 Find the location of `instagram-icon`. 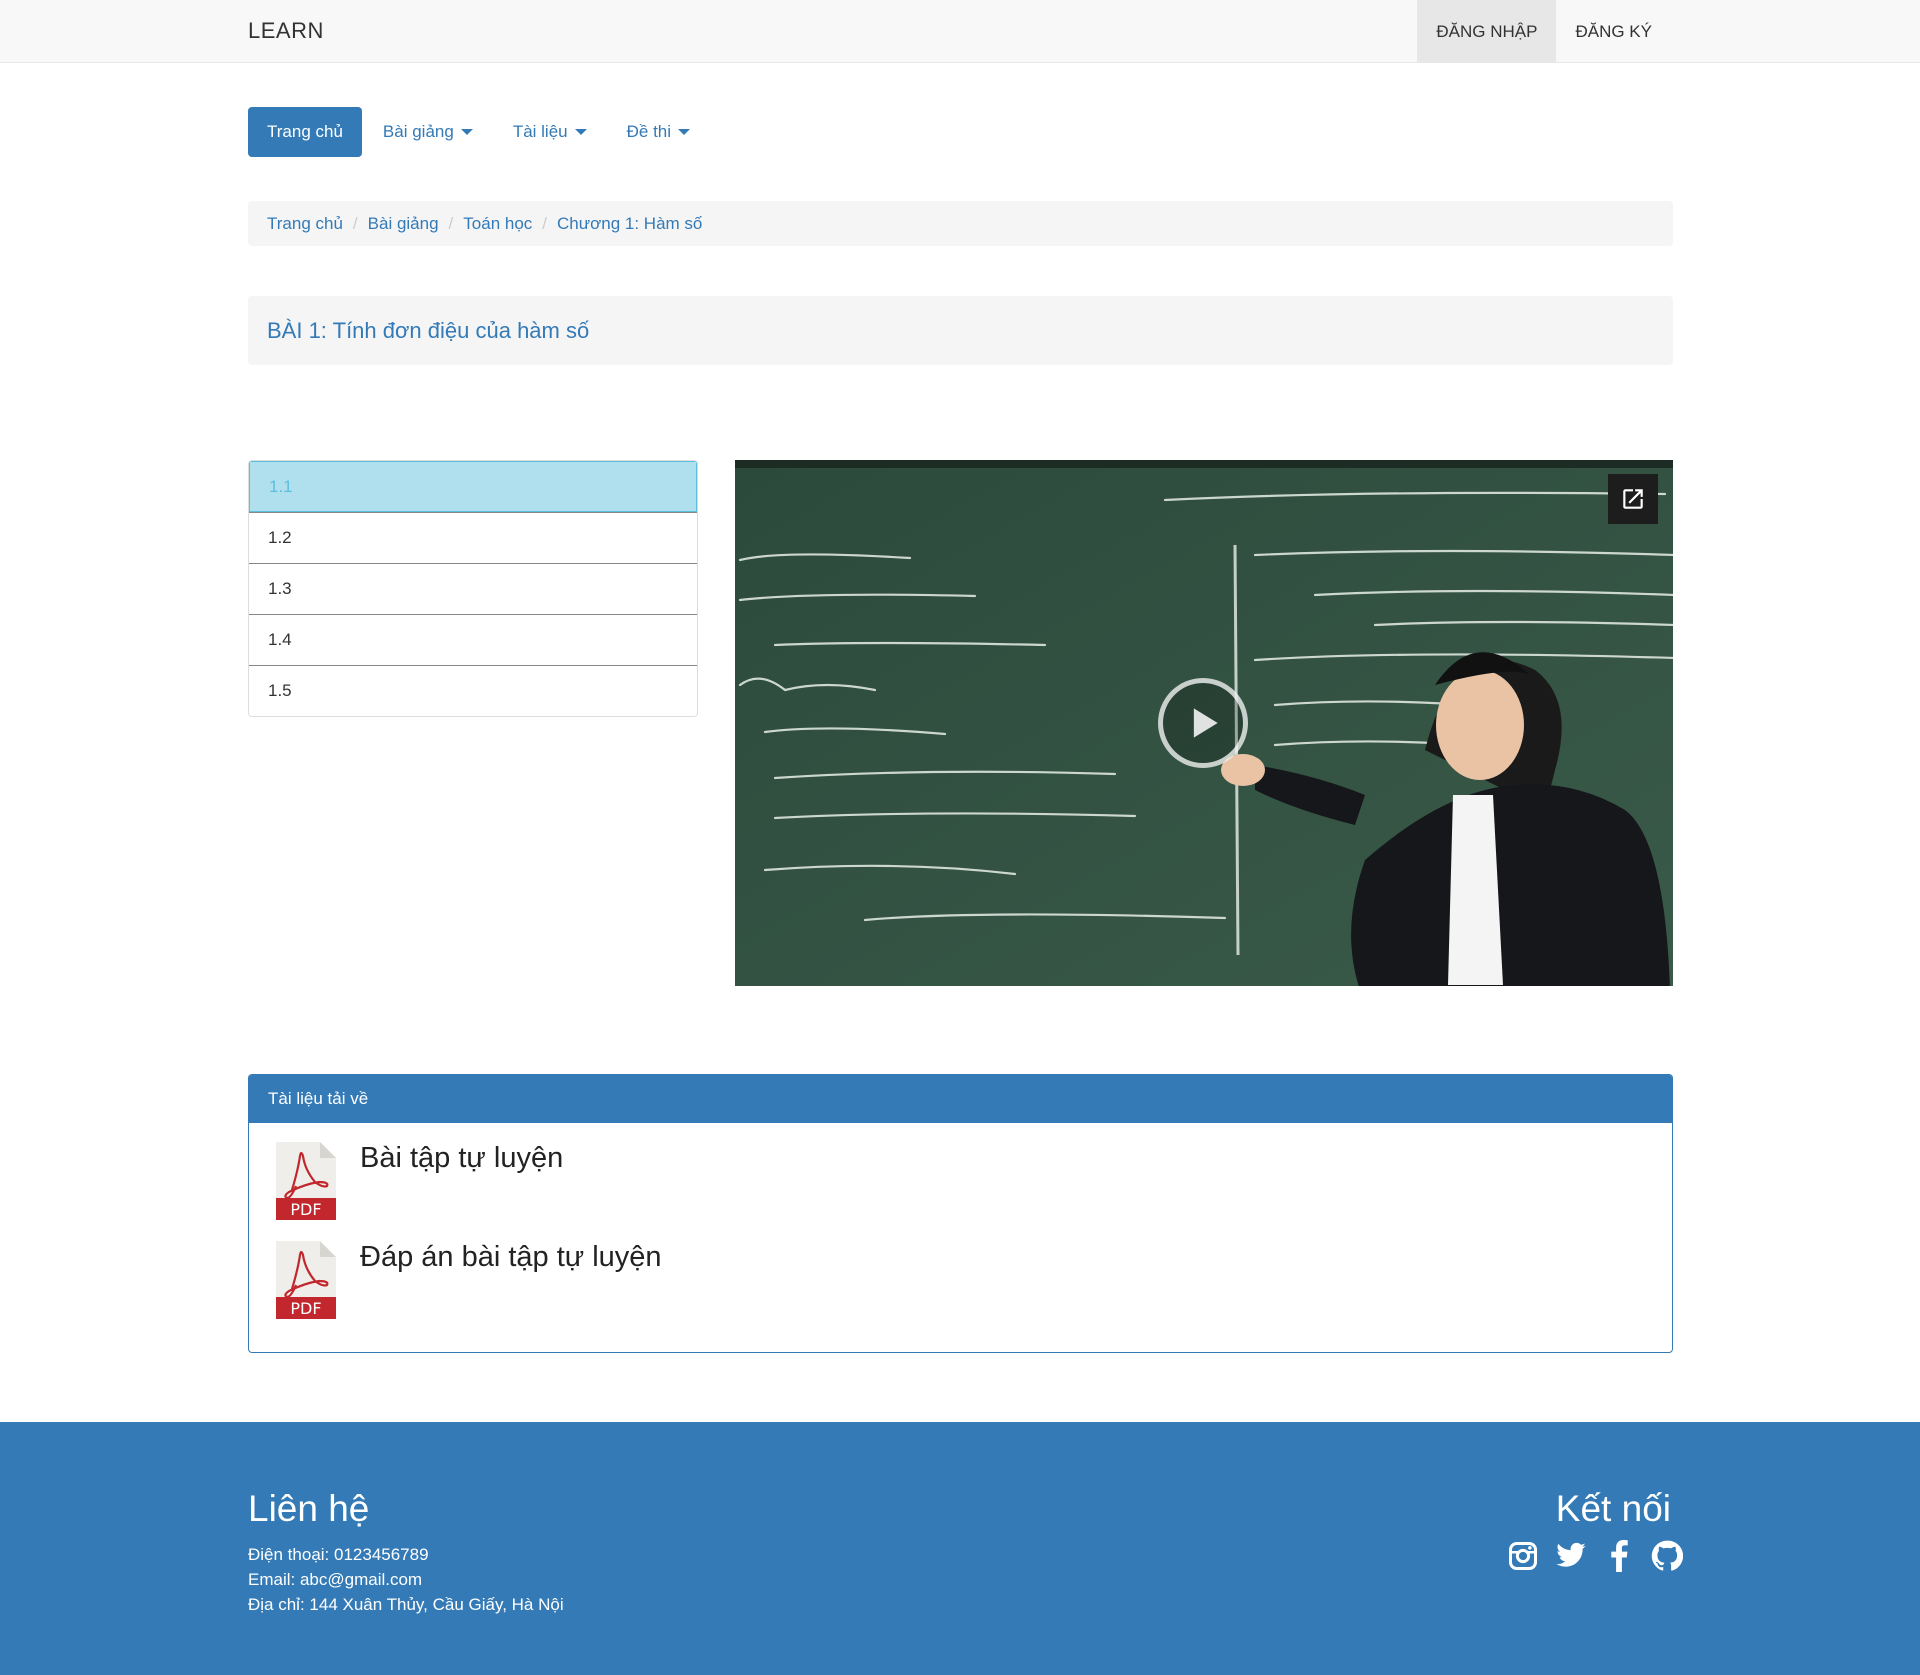

instagram-icon is located at coordinates (1523, 1556).